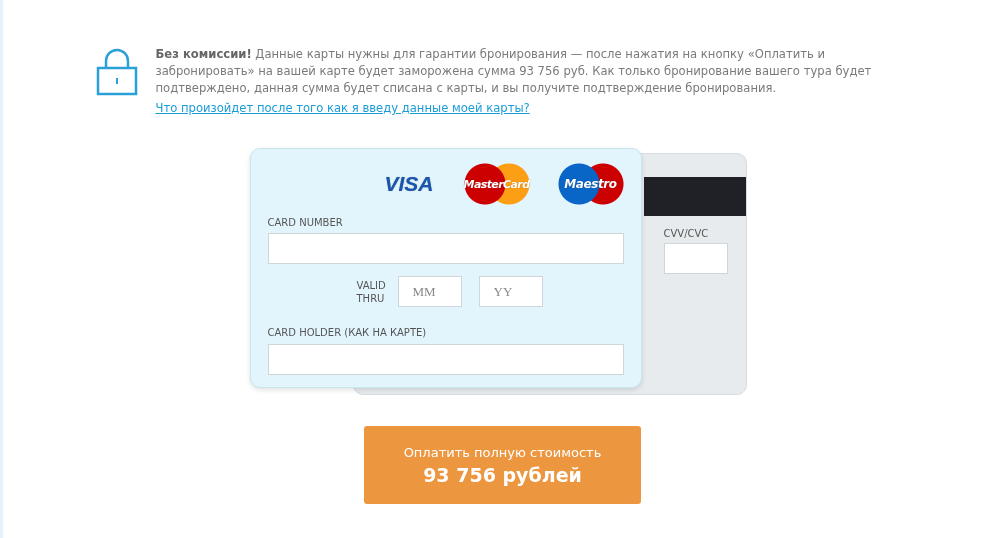 The height and width of the screenshot is (538, 1002). I want to click on cvv-field, so click(695, 258).